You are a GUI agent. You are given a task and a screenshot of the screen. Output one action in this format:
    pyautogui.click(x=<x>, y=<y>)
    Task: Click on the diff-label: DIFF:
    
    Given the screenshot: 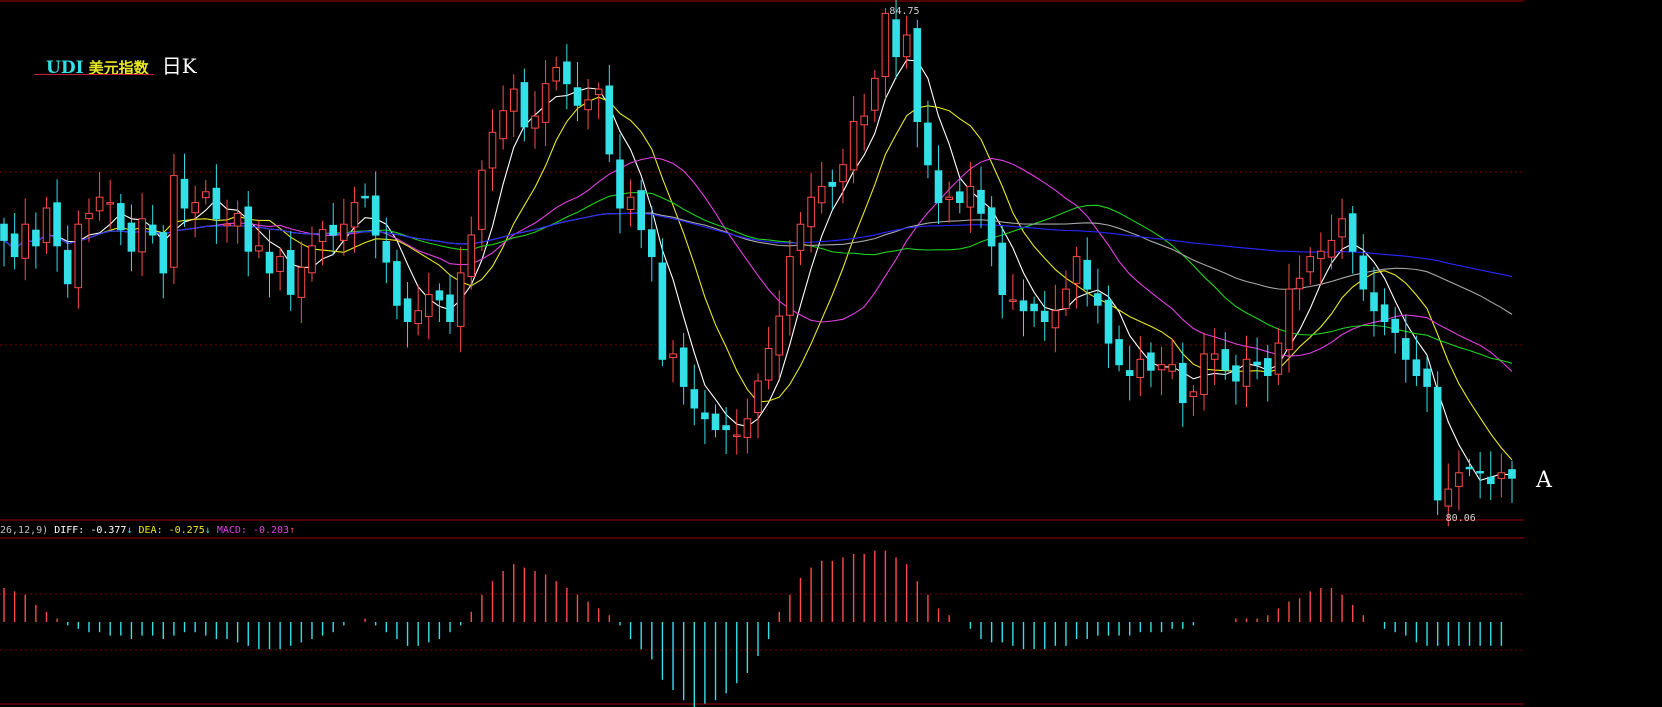 What is the action you would take?
    pyautogui.click(x=72, y=530)
    